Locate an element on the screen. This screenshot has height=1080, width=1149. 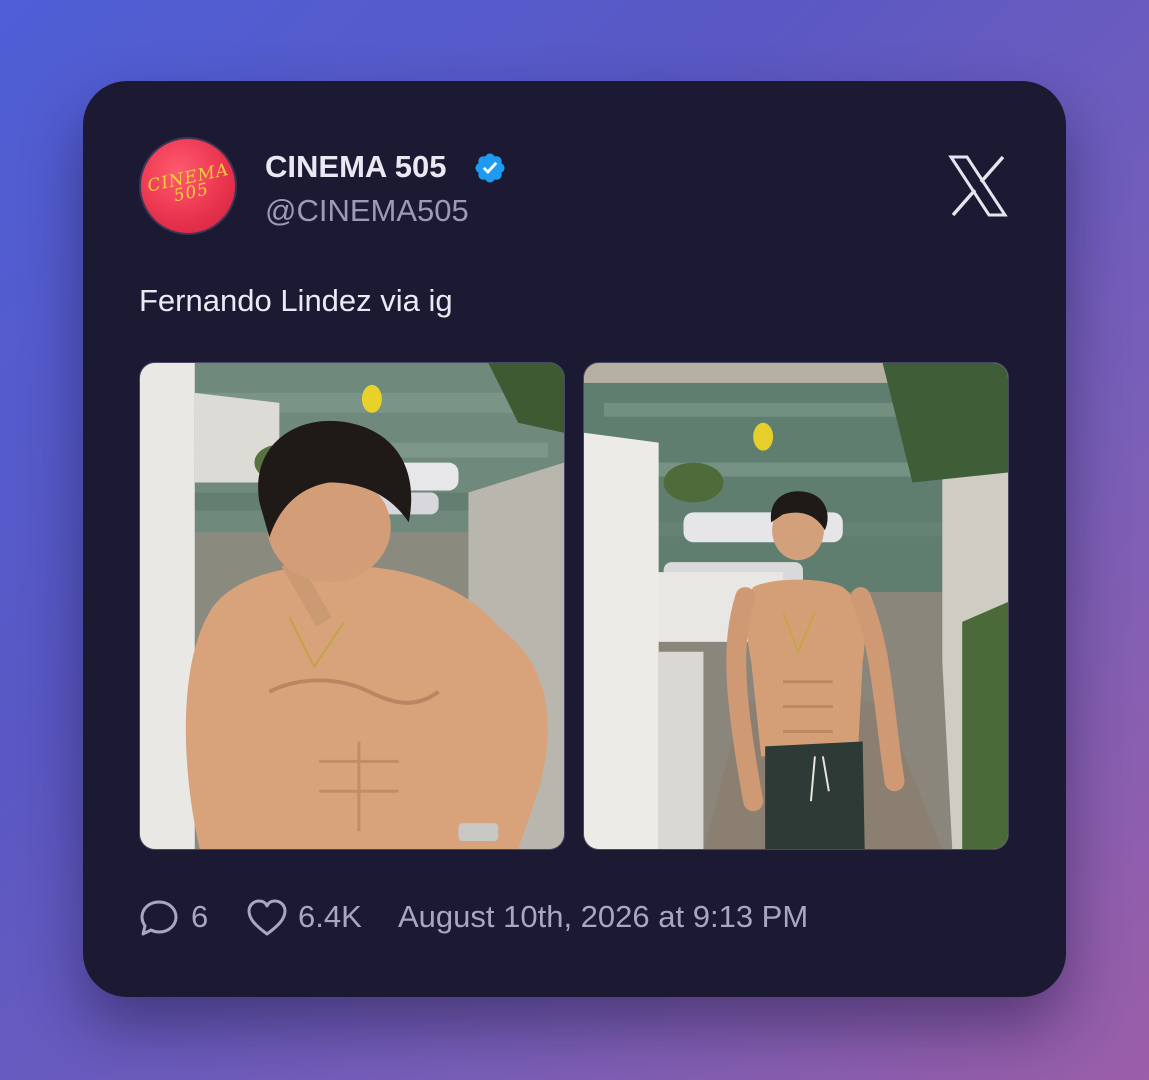
like-count: 6.4K is located at coordinates (330, 916).